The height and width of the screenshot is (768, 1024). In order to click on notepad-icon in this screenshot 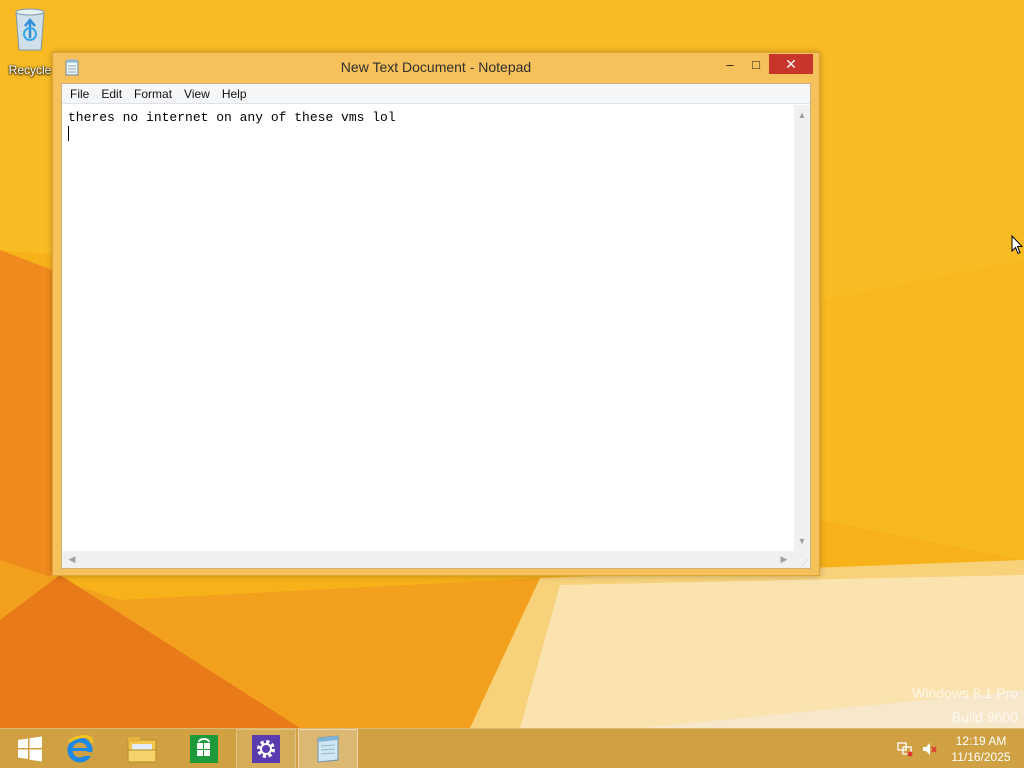, I will do `click(328, 749)`.